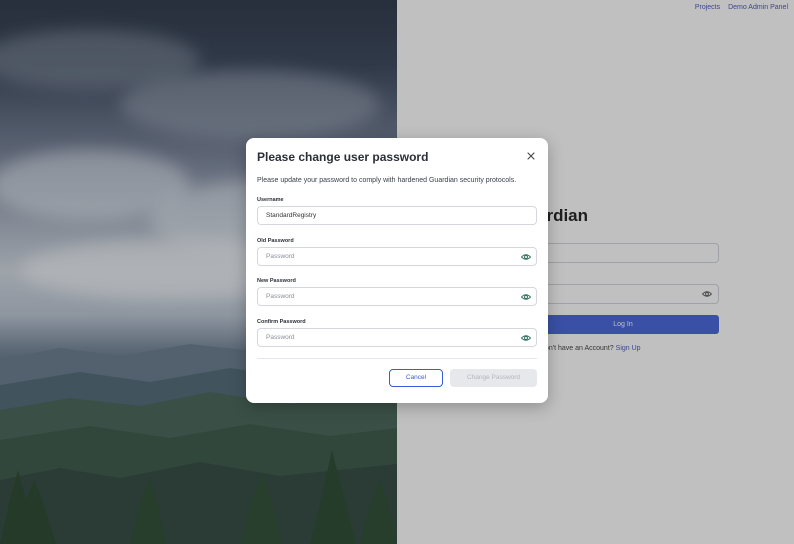 Image resolution: width=794 pixels, height=544 pixels. Describe the element at coordinates (397, 296) in the screenshot. I see `new-password-field: Password` at that location.